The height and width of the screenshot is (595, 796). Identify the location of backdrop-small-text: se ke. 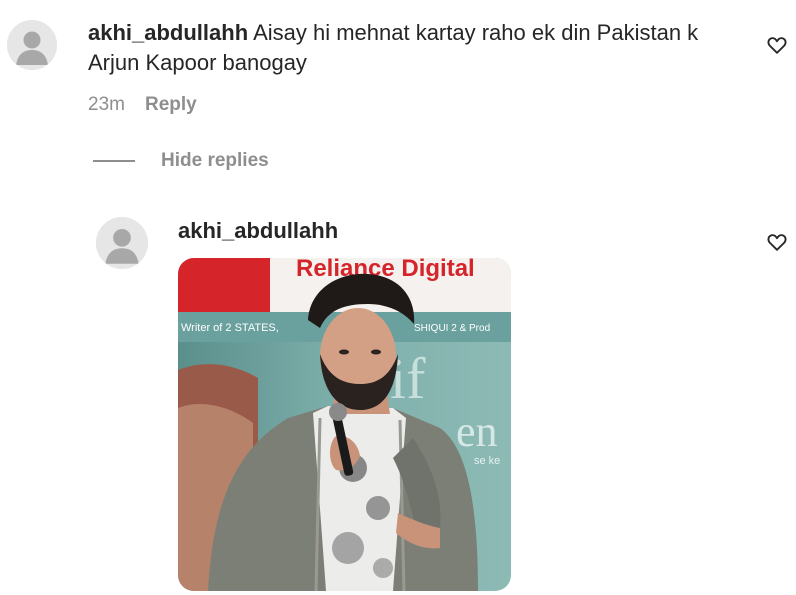
(487, 461).